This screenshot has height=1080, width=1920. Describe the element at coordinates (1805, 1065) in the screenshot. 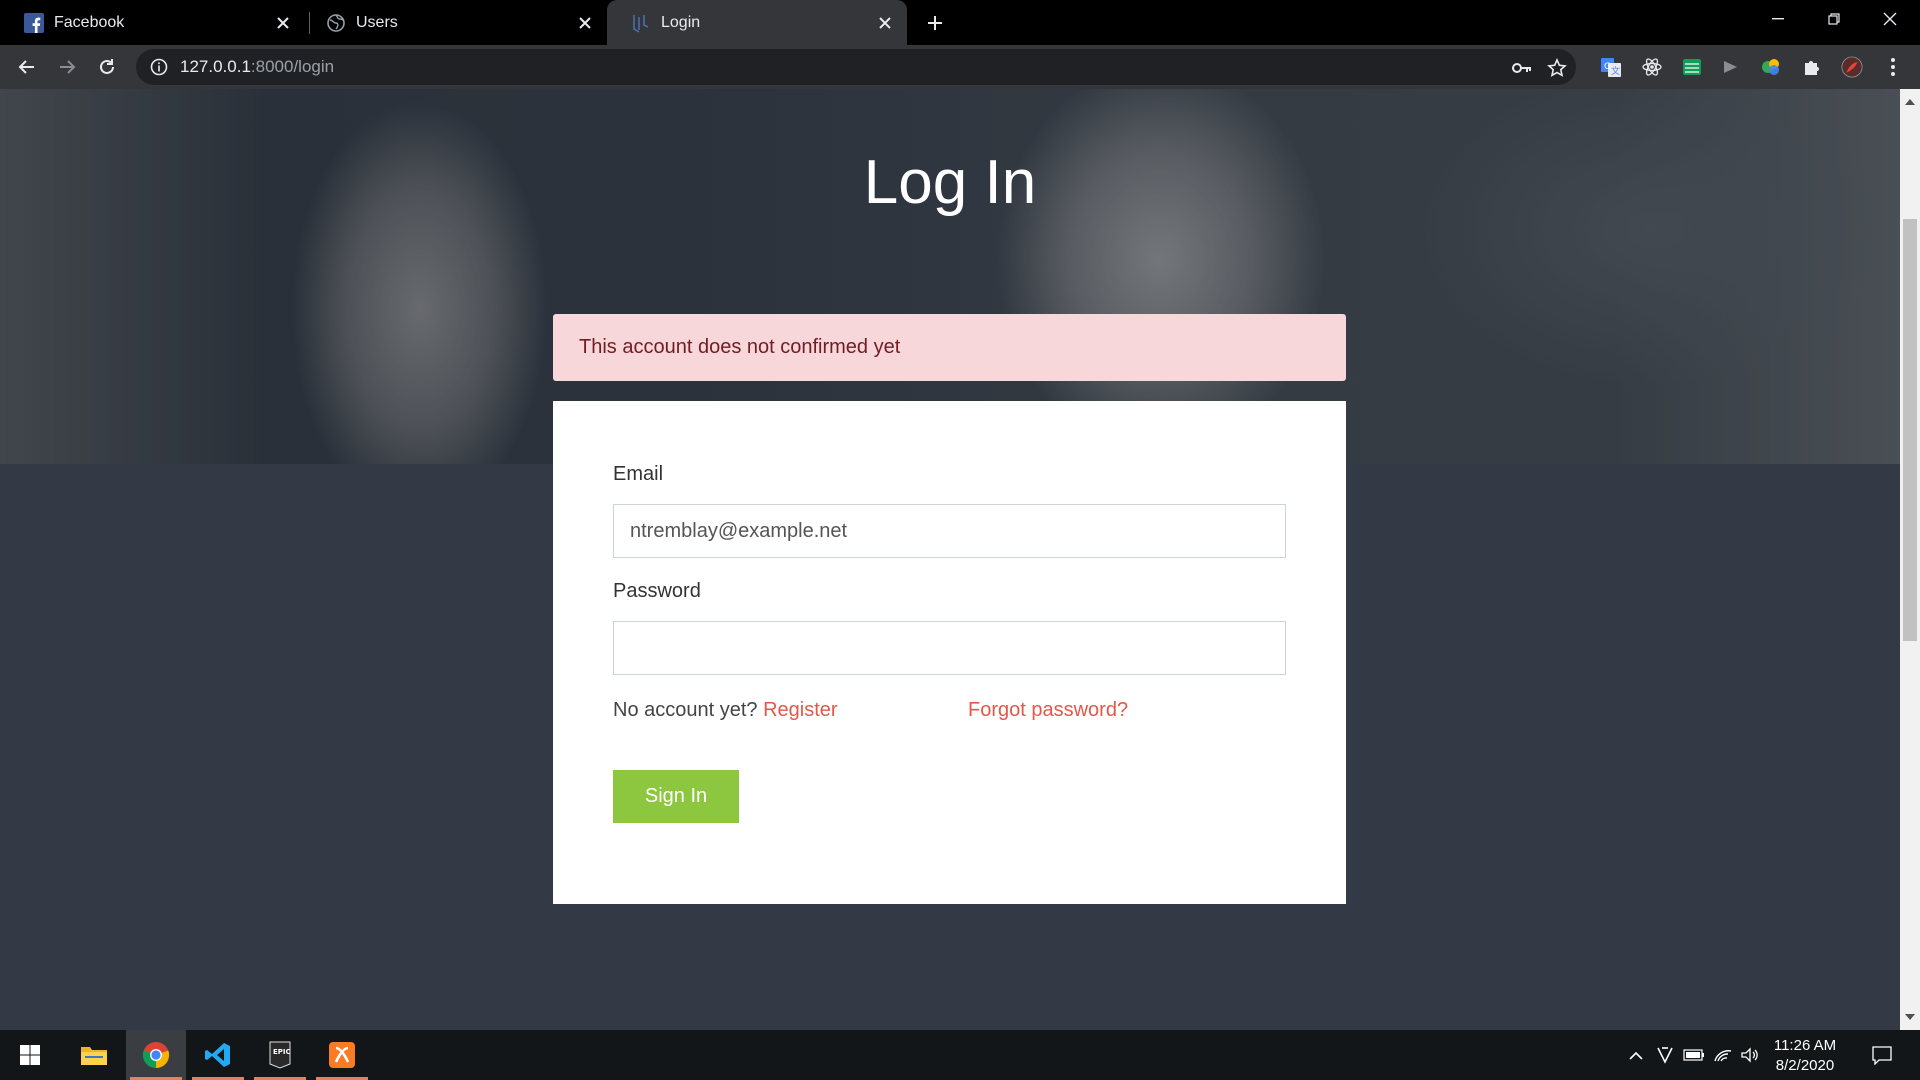

I see `clock-date: 8/2/2020` at that location.